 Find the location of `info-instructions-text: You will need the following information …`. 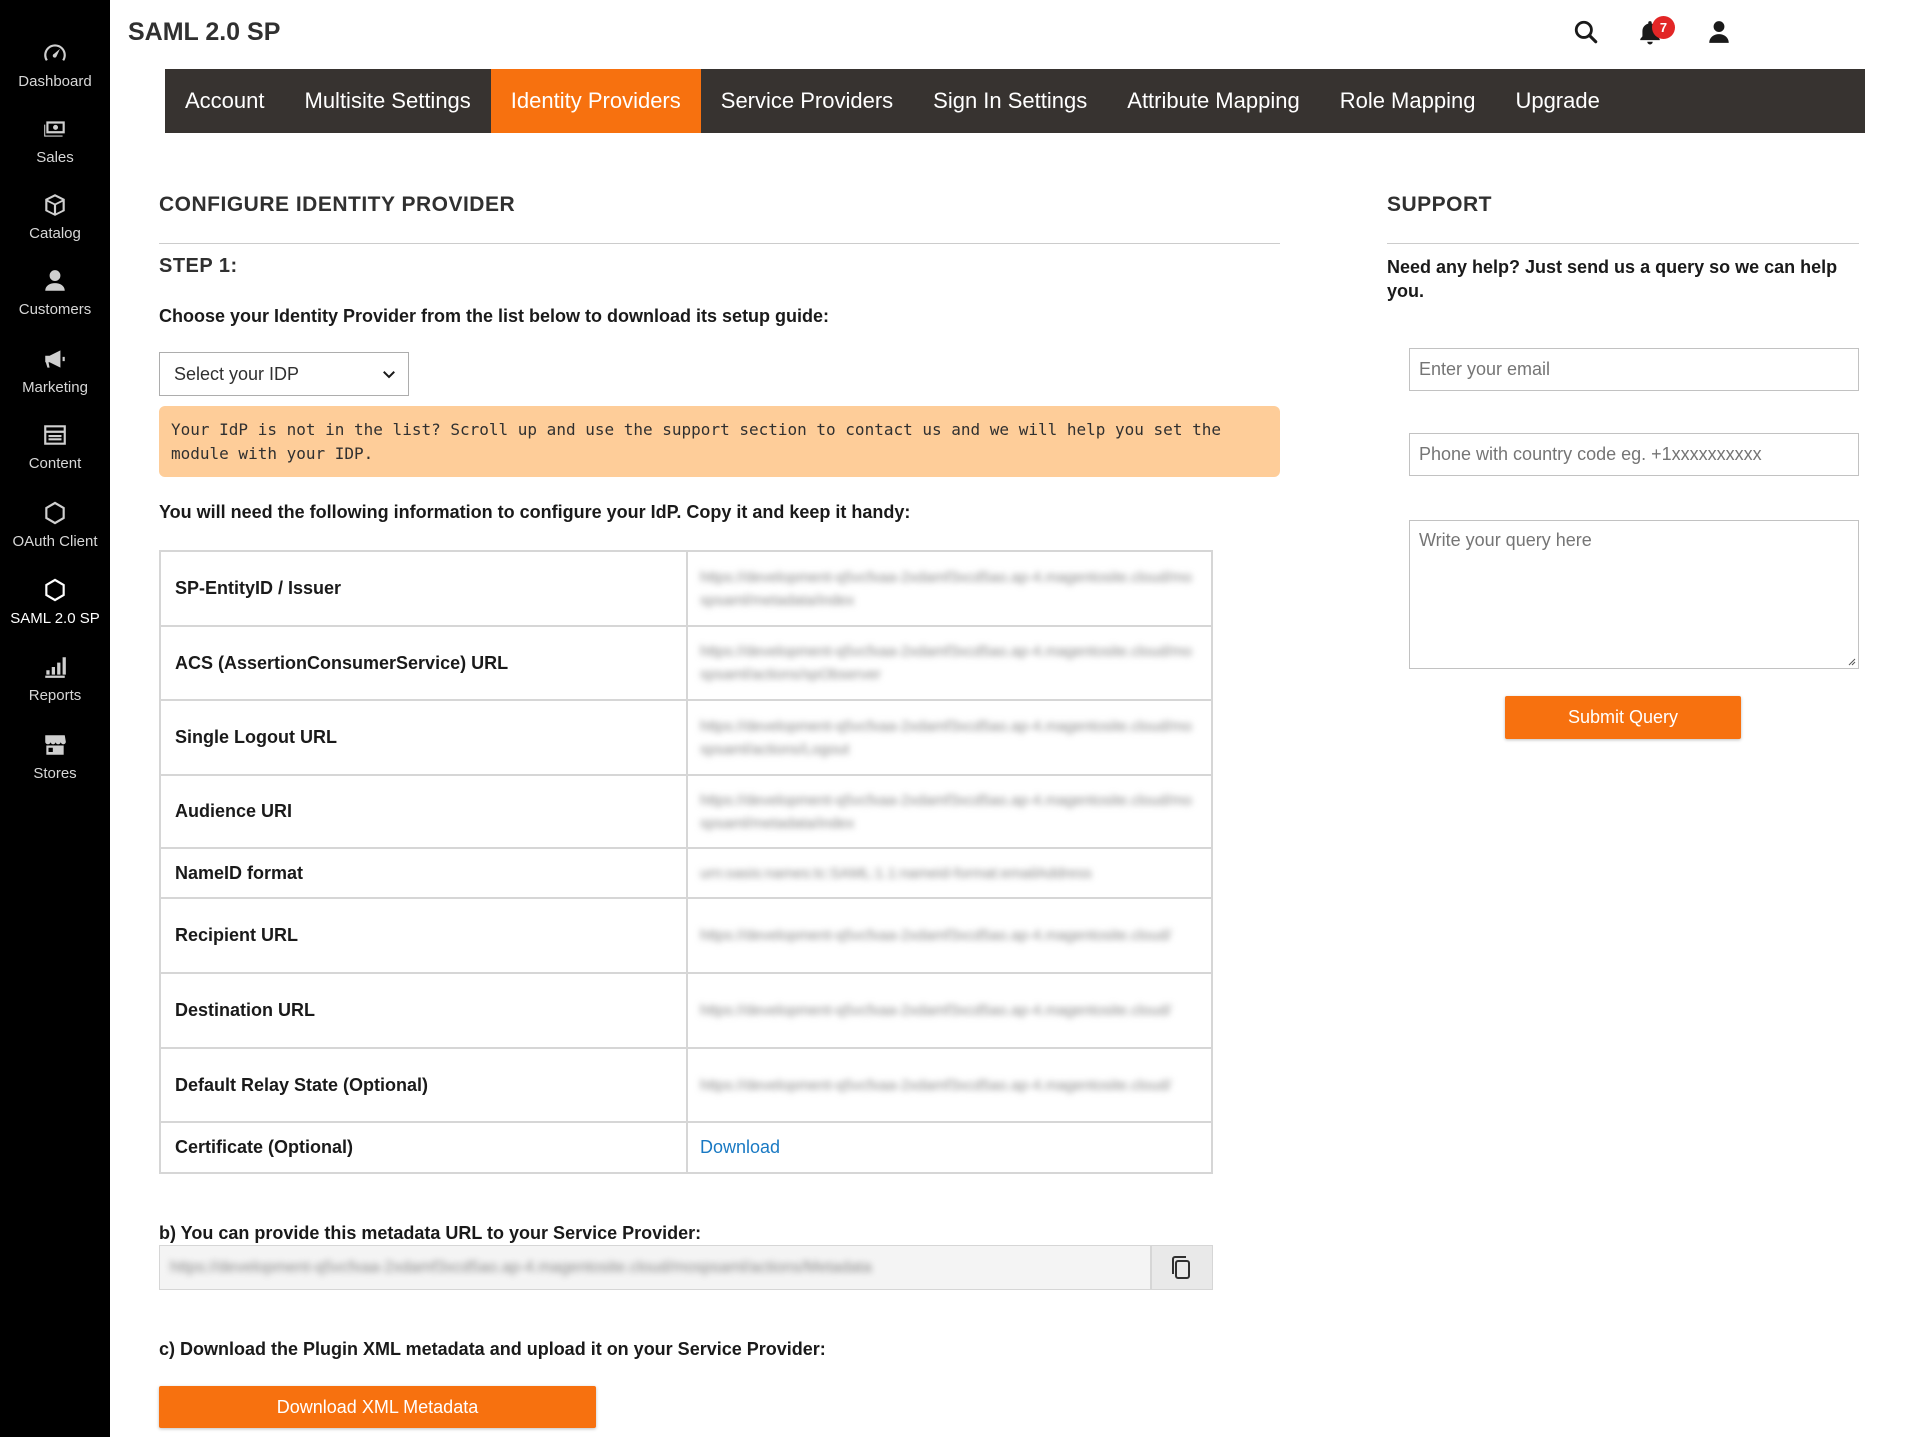

info-instructions-text: You will need the following information … is located at coordinates (535, 512).